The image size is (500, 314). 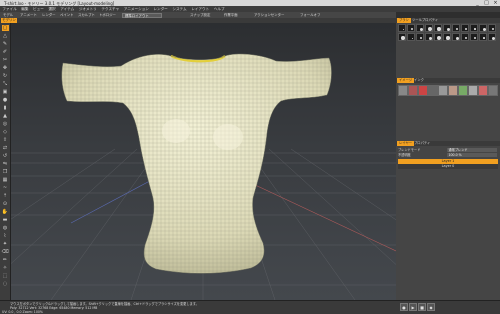 I want to click on layout-dropdown: 標準ロイアウト, so click(x=142, y=15).